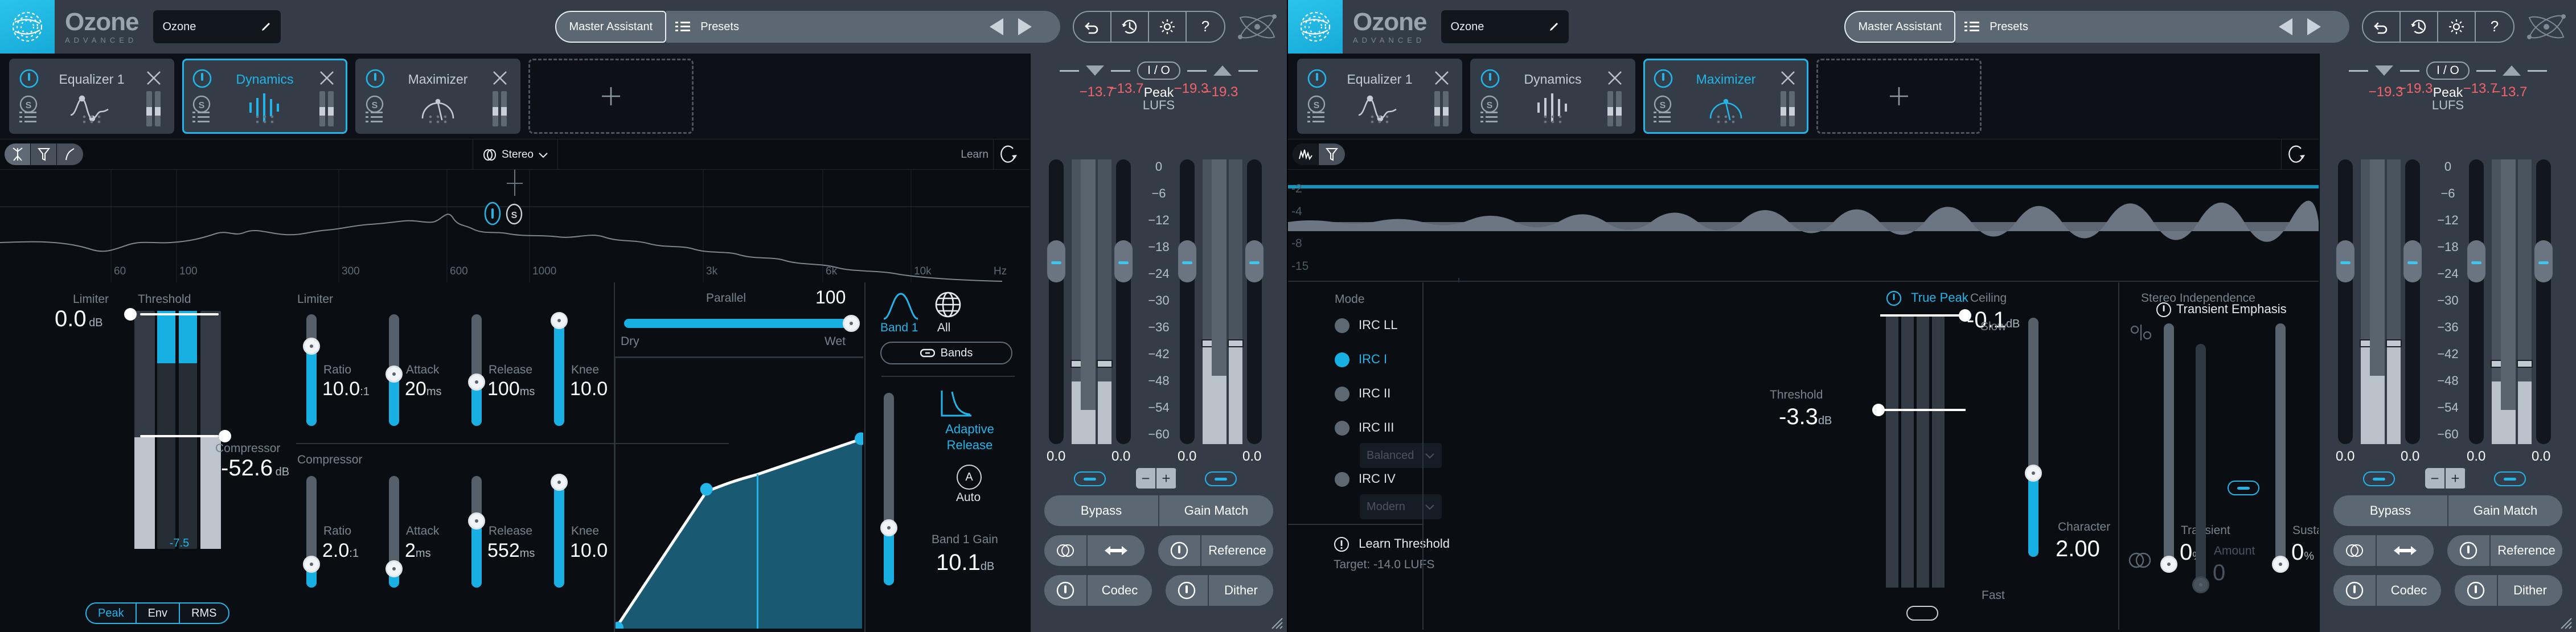  I want to click on band-label: Band 1, so click(899, 328).